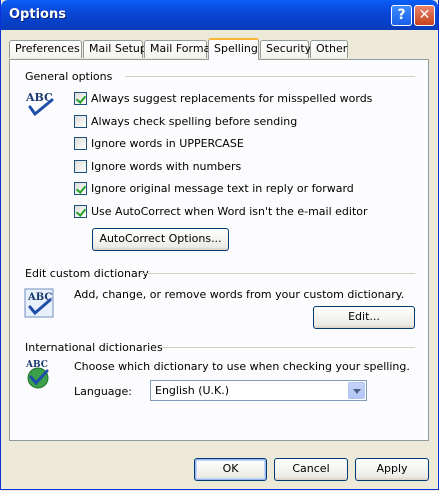 This screenshot has height=491, width=439. Describe the element at coordinates (329, 49) in the screenshot. I see `tab-other: Other` at that location.